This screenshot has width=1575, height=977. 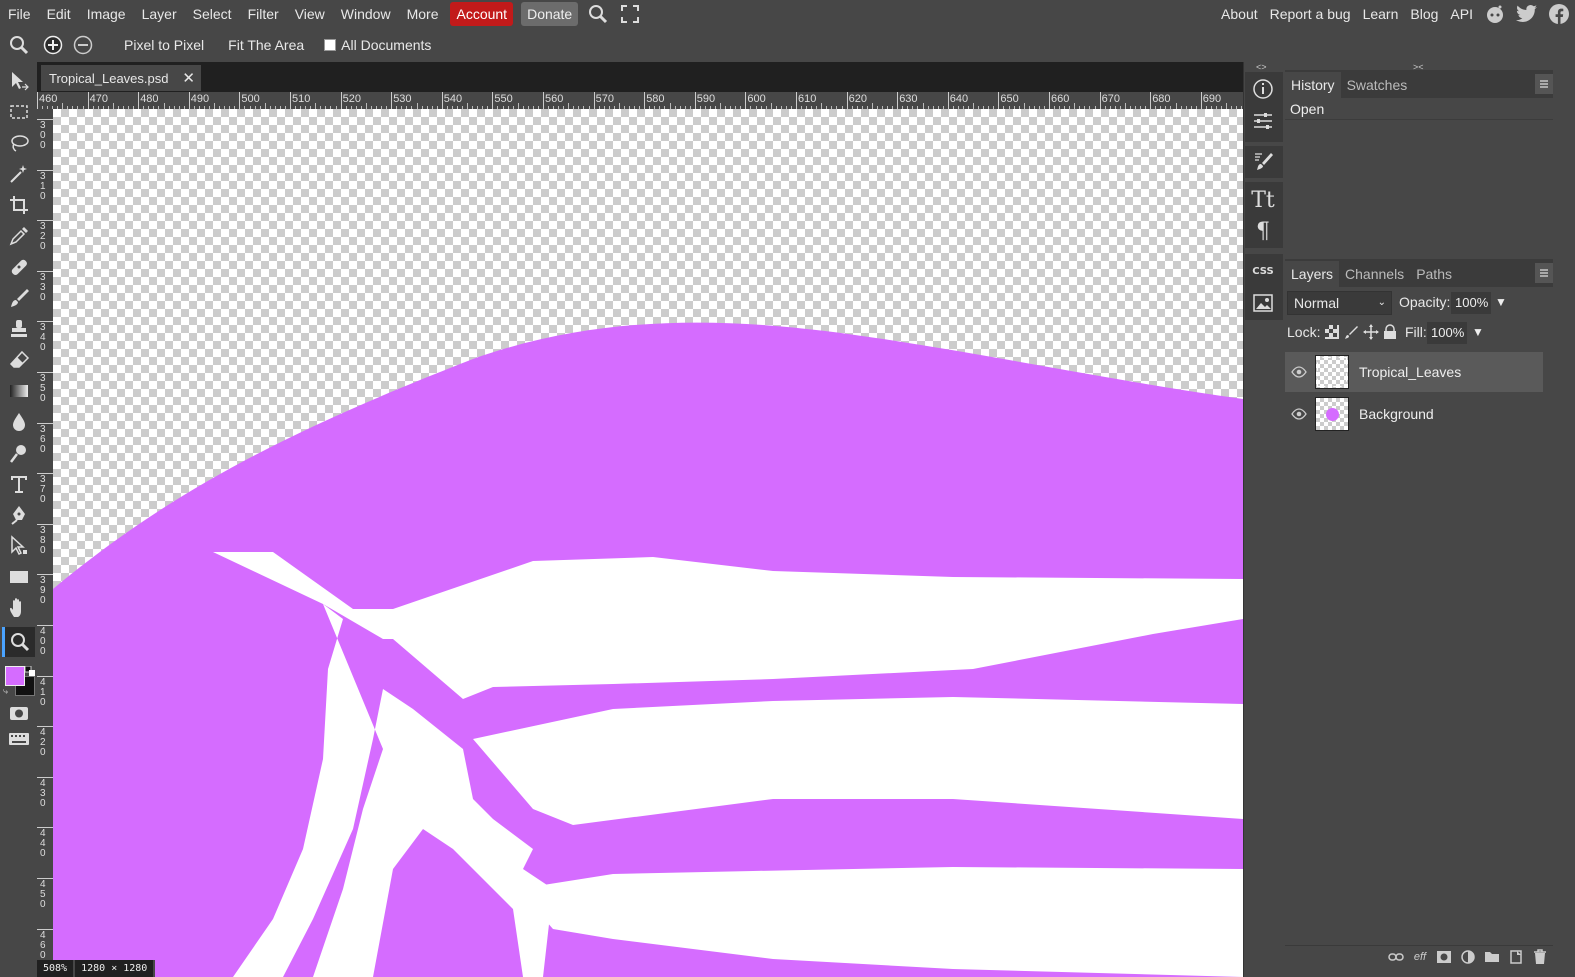 What do you see at coordinates (598, 14) in the screenshot?
I see `search-icon` at bounding box center [598, 14].